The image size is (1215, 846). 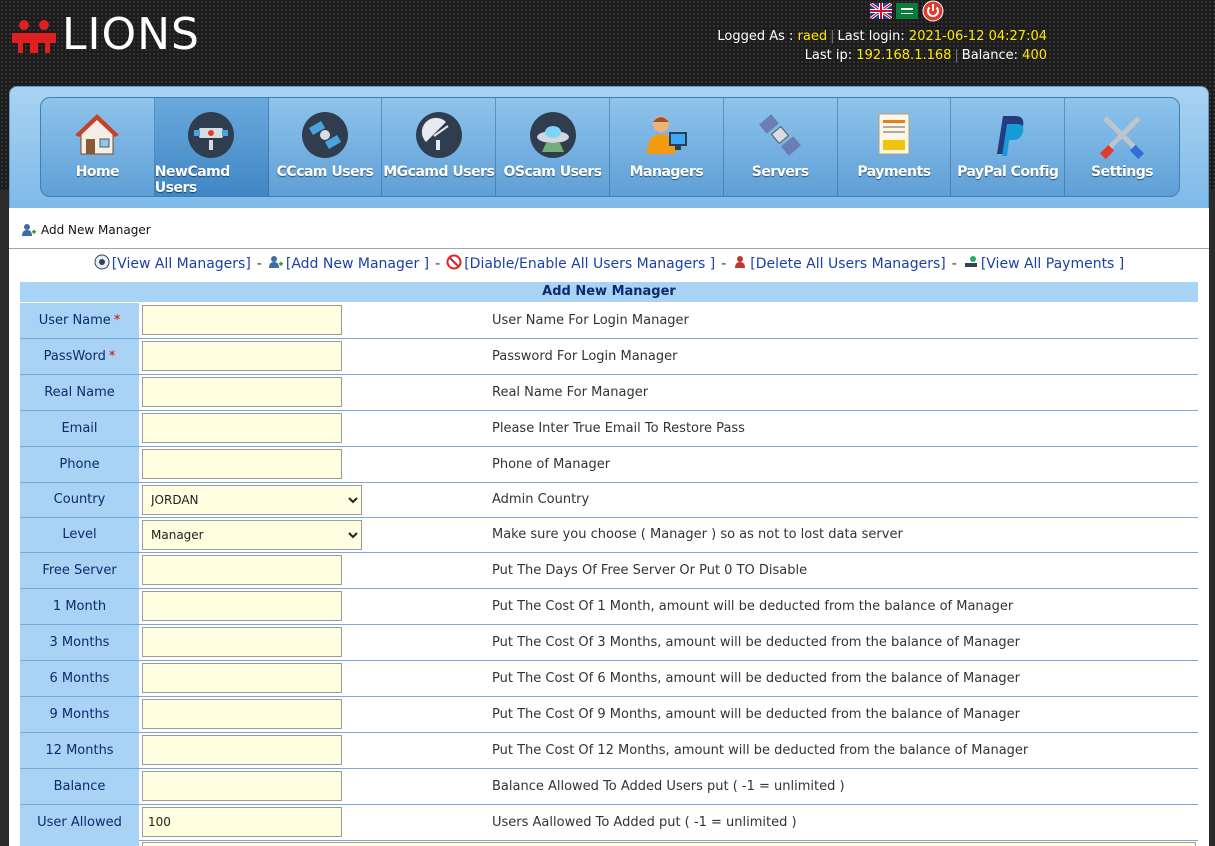 I want to click on nav-item-paypal-config: PayPal Config, so click(x=1008, y=147).